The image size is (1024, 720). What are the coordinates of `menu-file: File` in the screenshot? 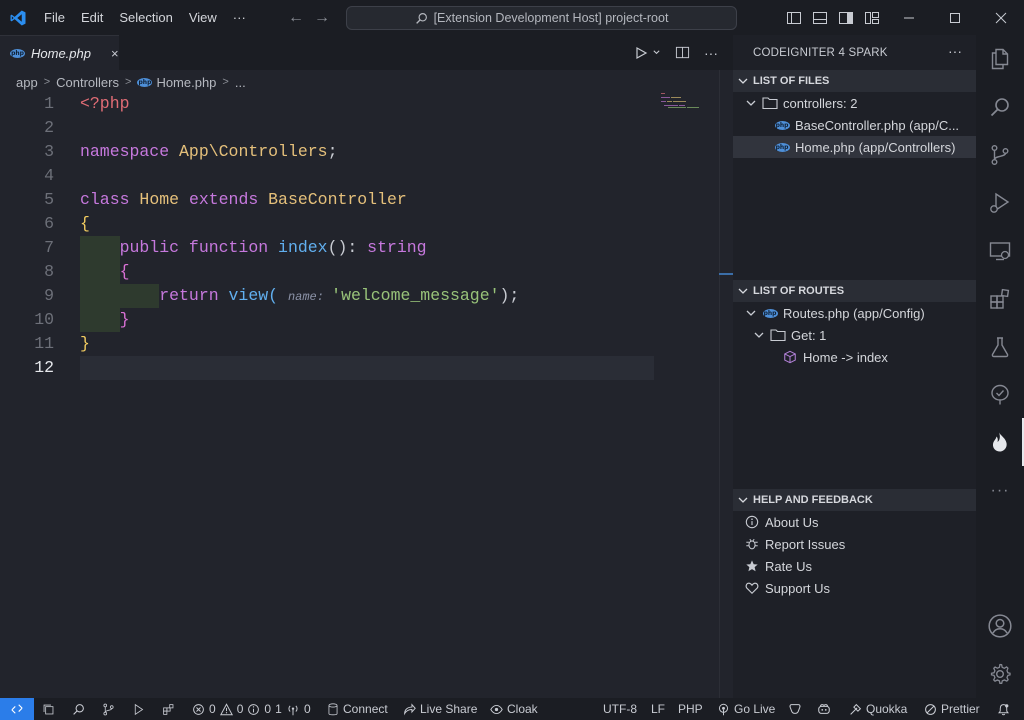 It's located at (54, 17).